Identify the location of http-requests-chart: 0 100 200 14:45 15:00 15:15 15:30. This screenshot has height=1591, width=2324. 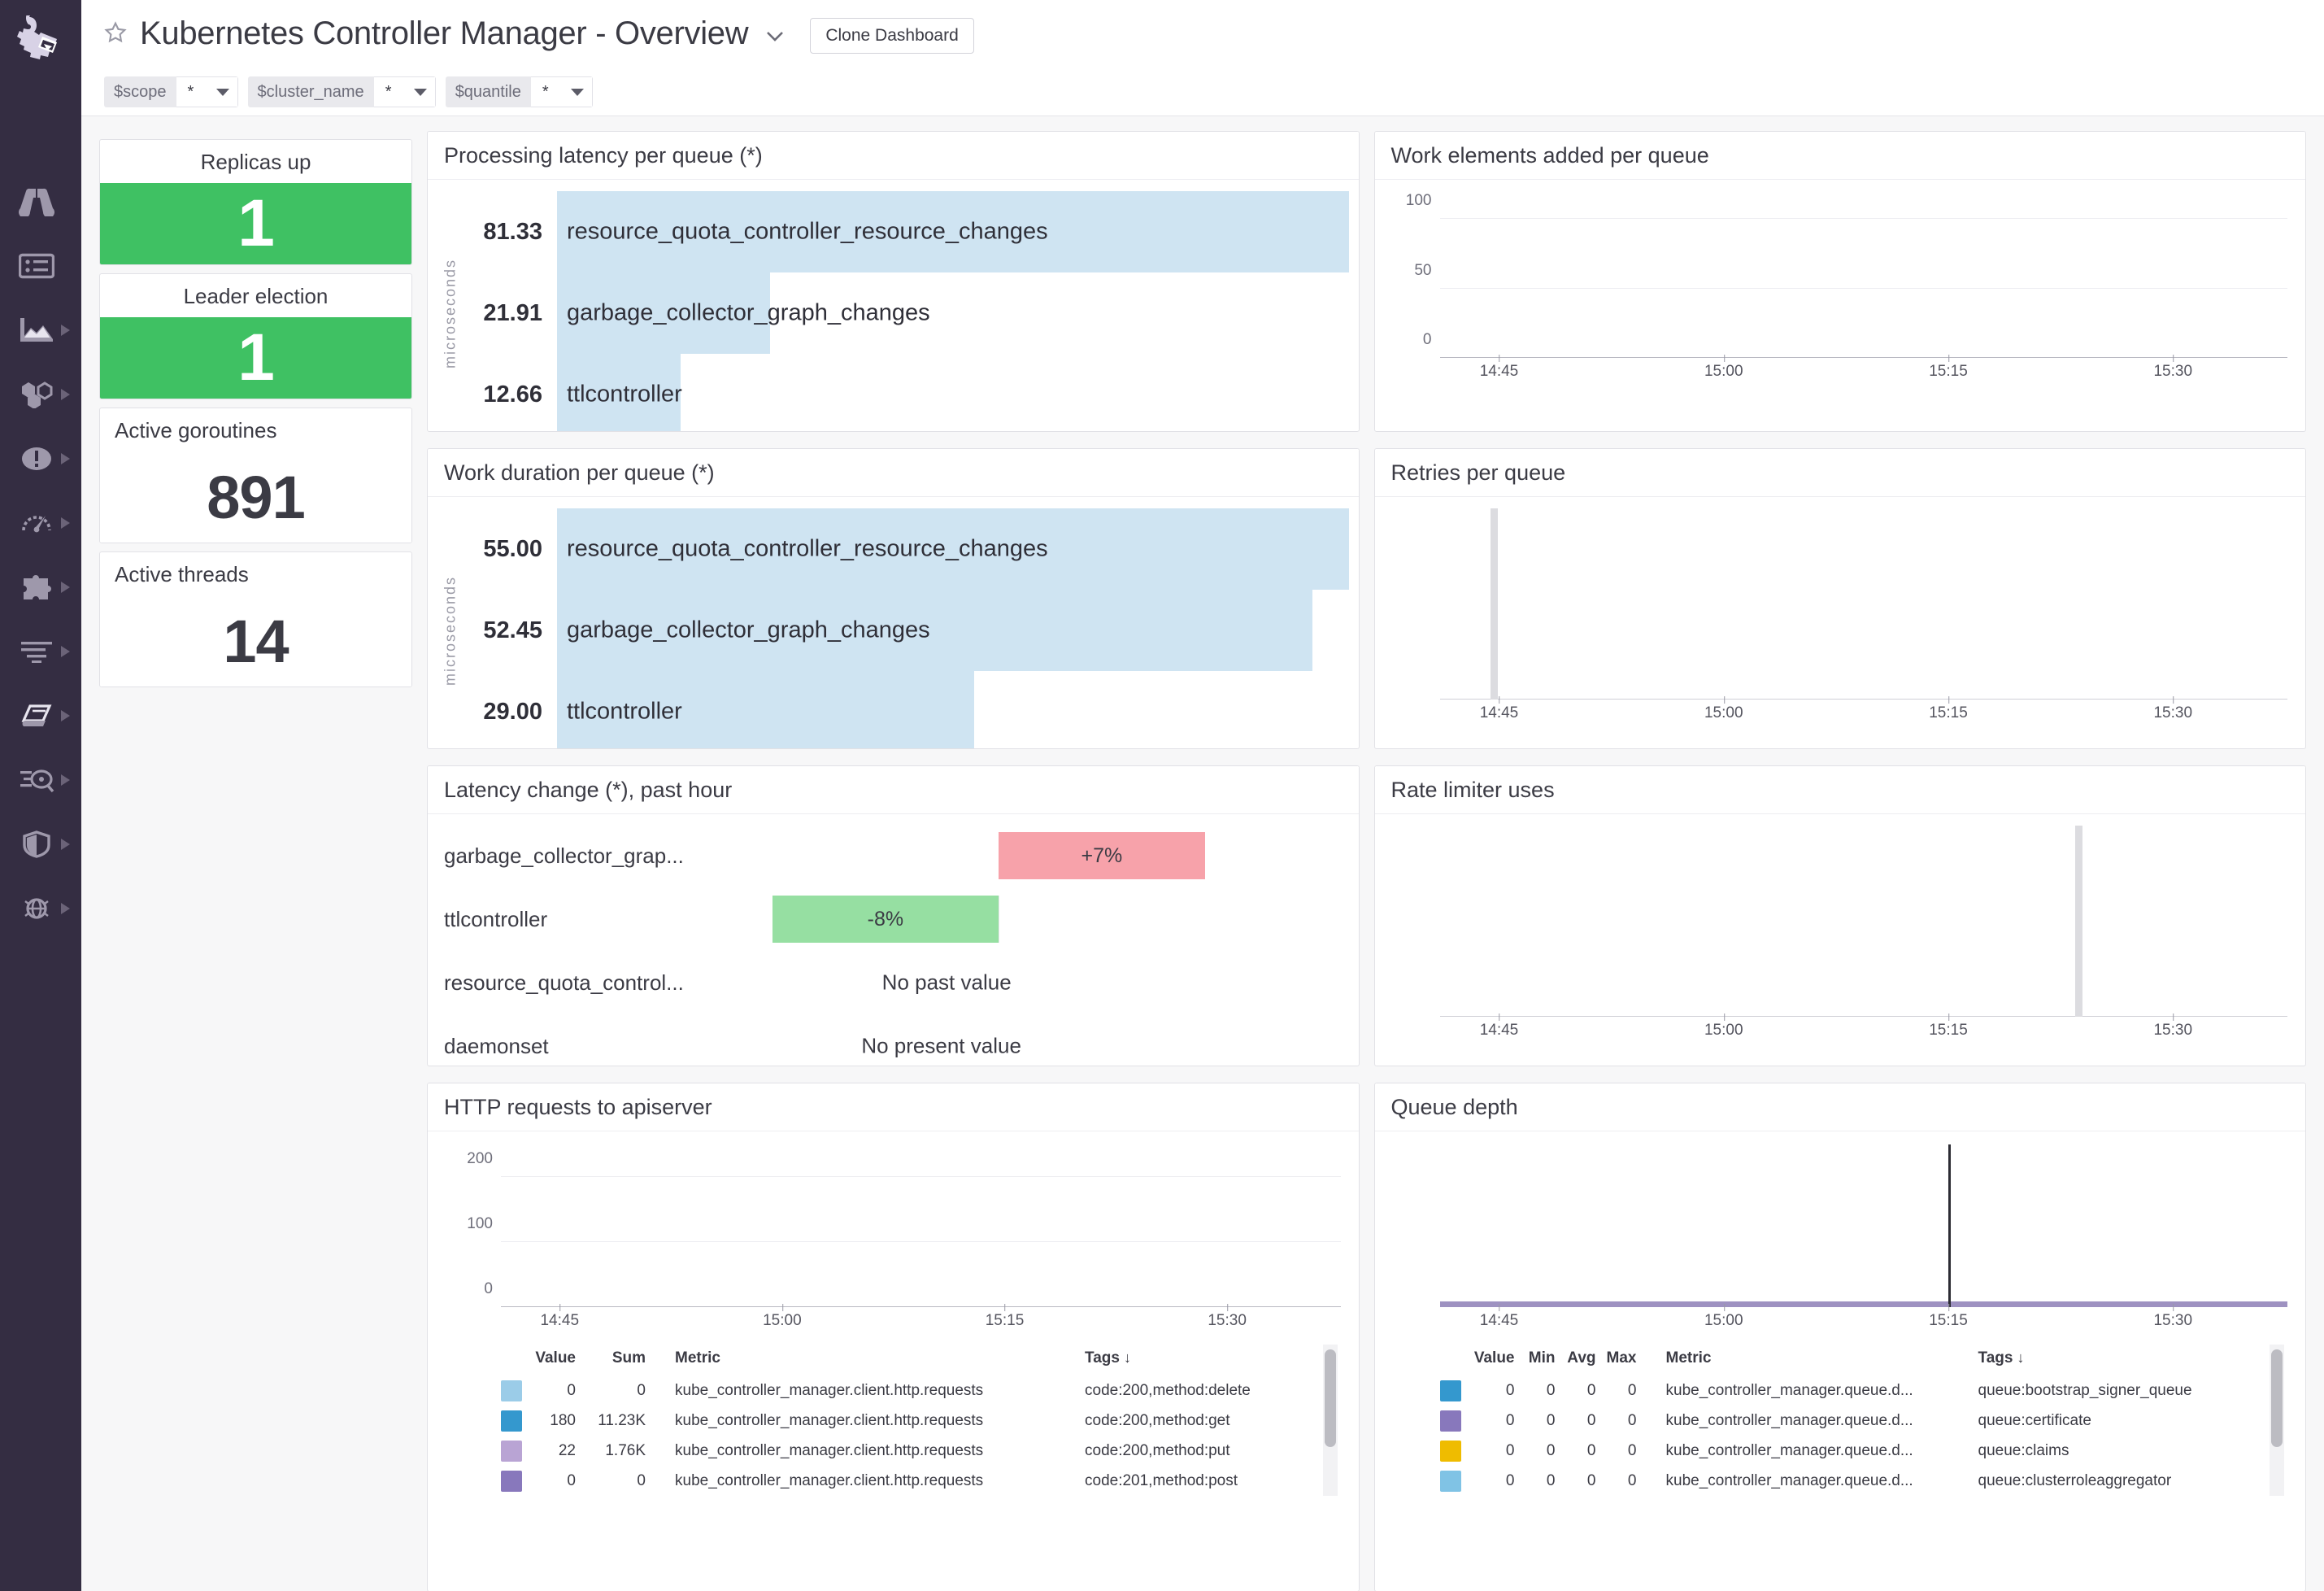
(904, 1244).